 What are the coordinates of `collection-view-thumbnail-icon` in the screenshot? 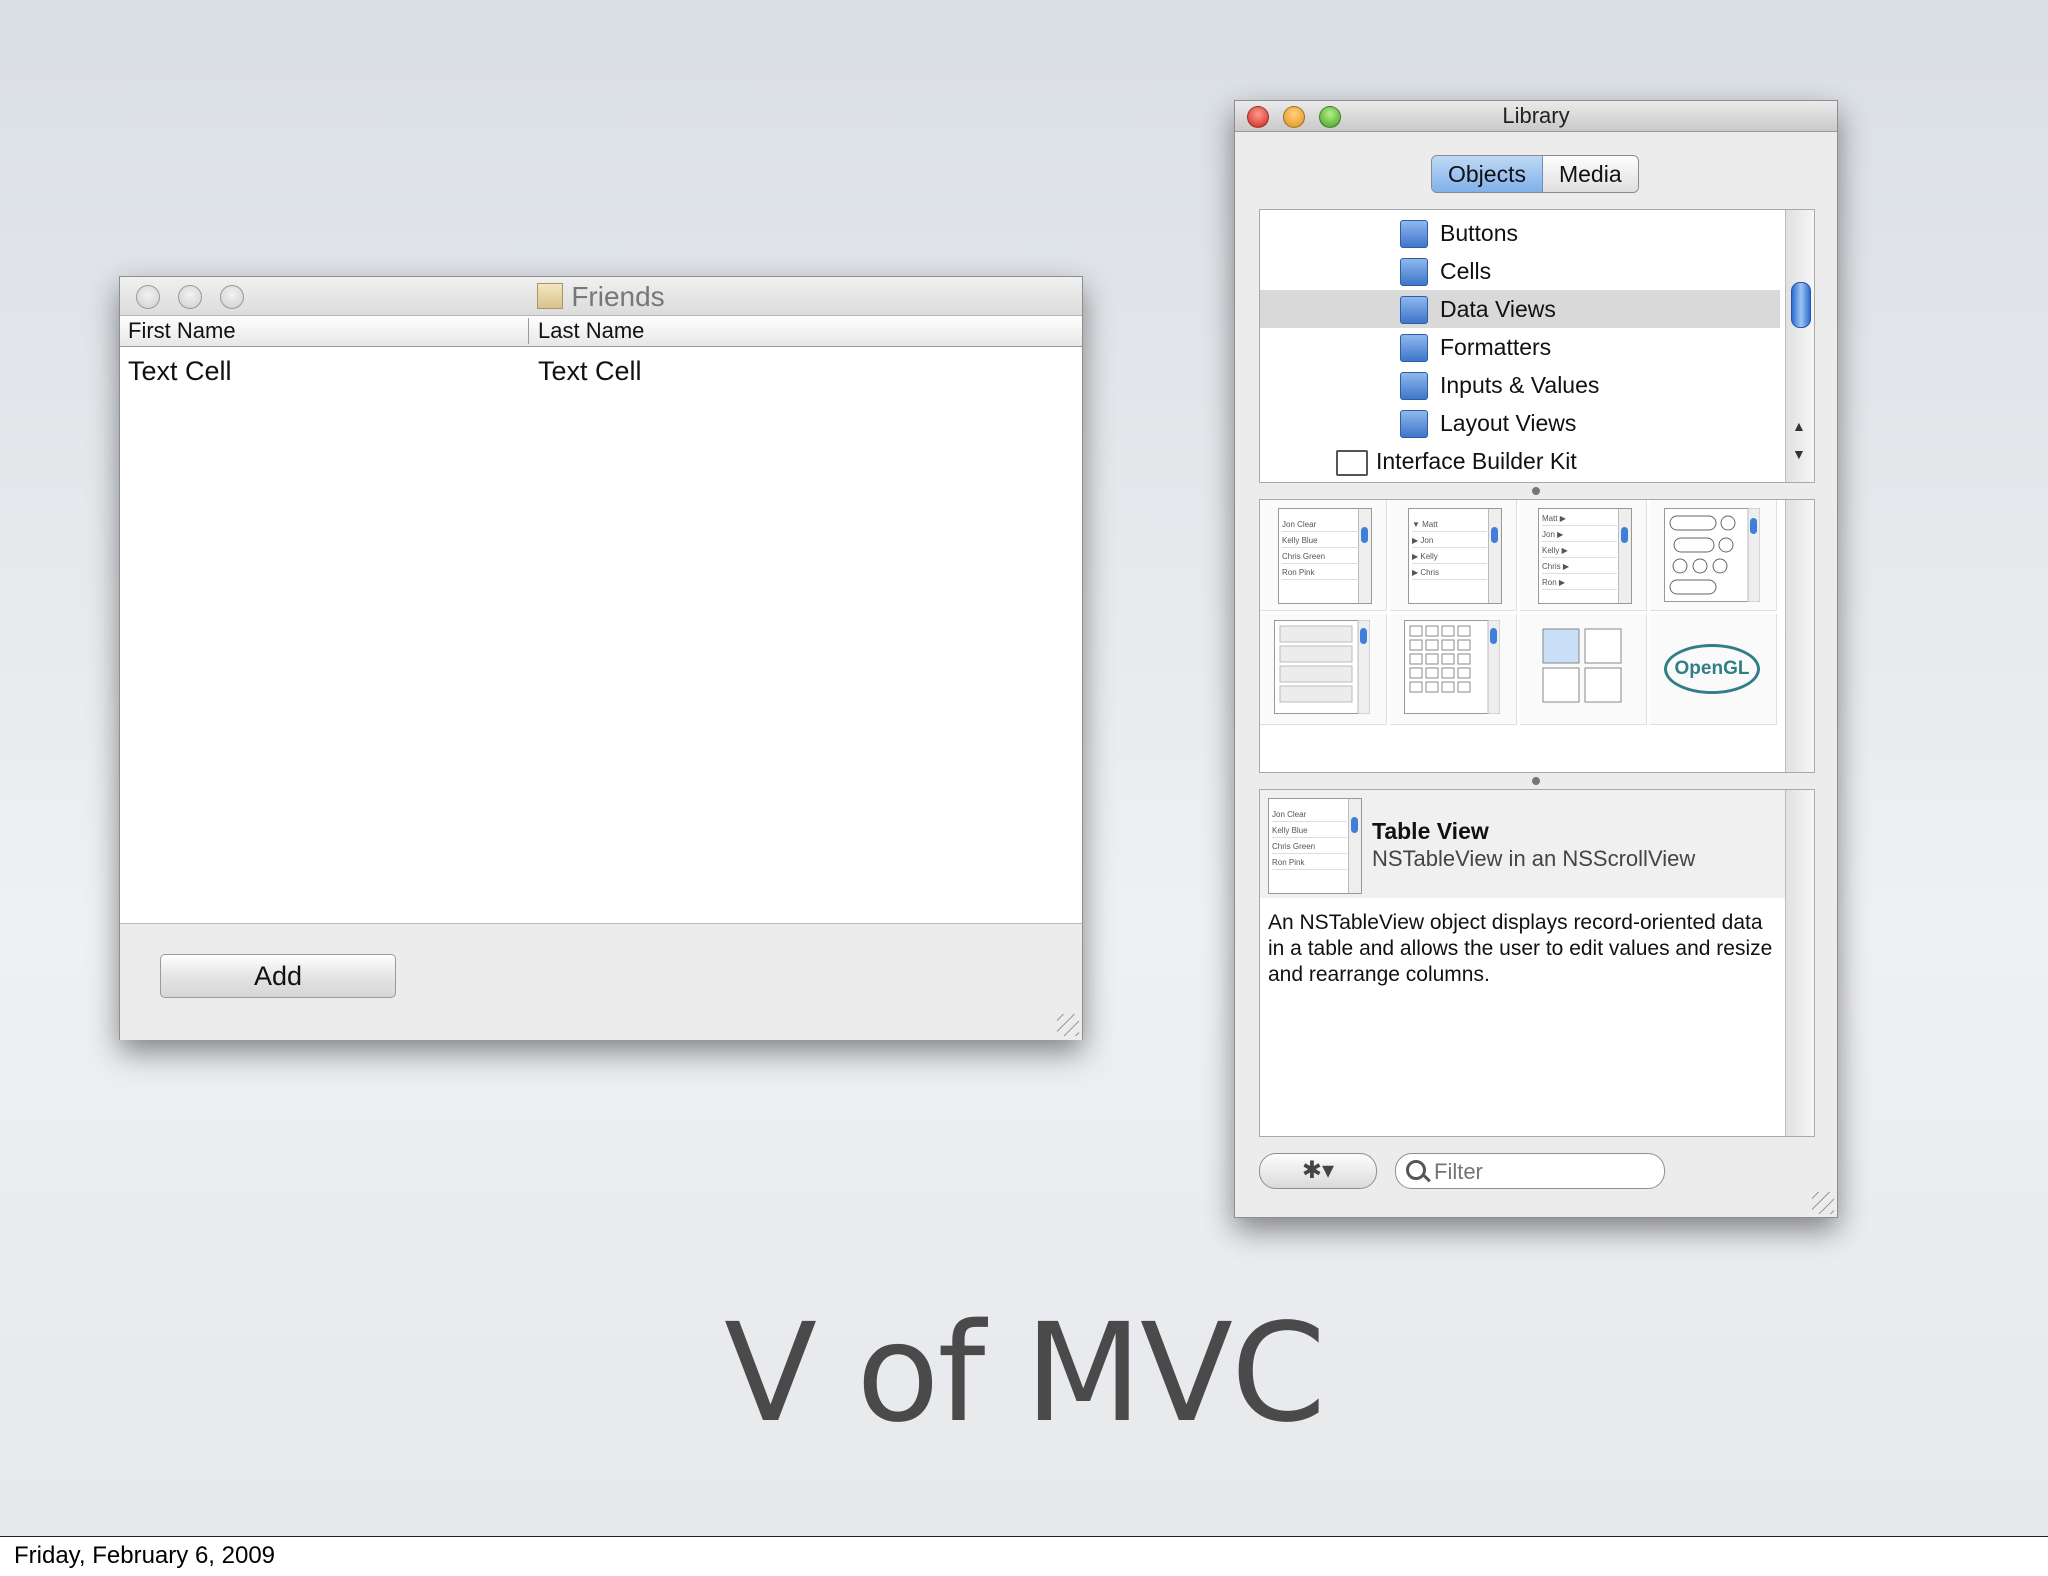 It's located at (1712, 555).